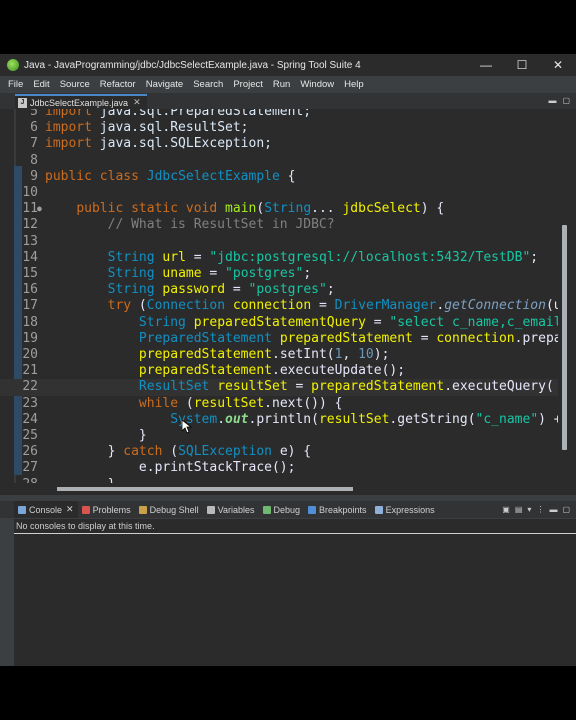 This screenshot has width=576, height=720. I want to click on line-text: preparedStatement.executeUpdate();, so click(272, 371).